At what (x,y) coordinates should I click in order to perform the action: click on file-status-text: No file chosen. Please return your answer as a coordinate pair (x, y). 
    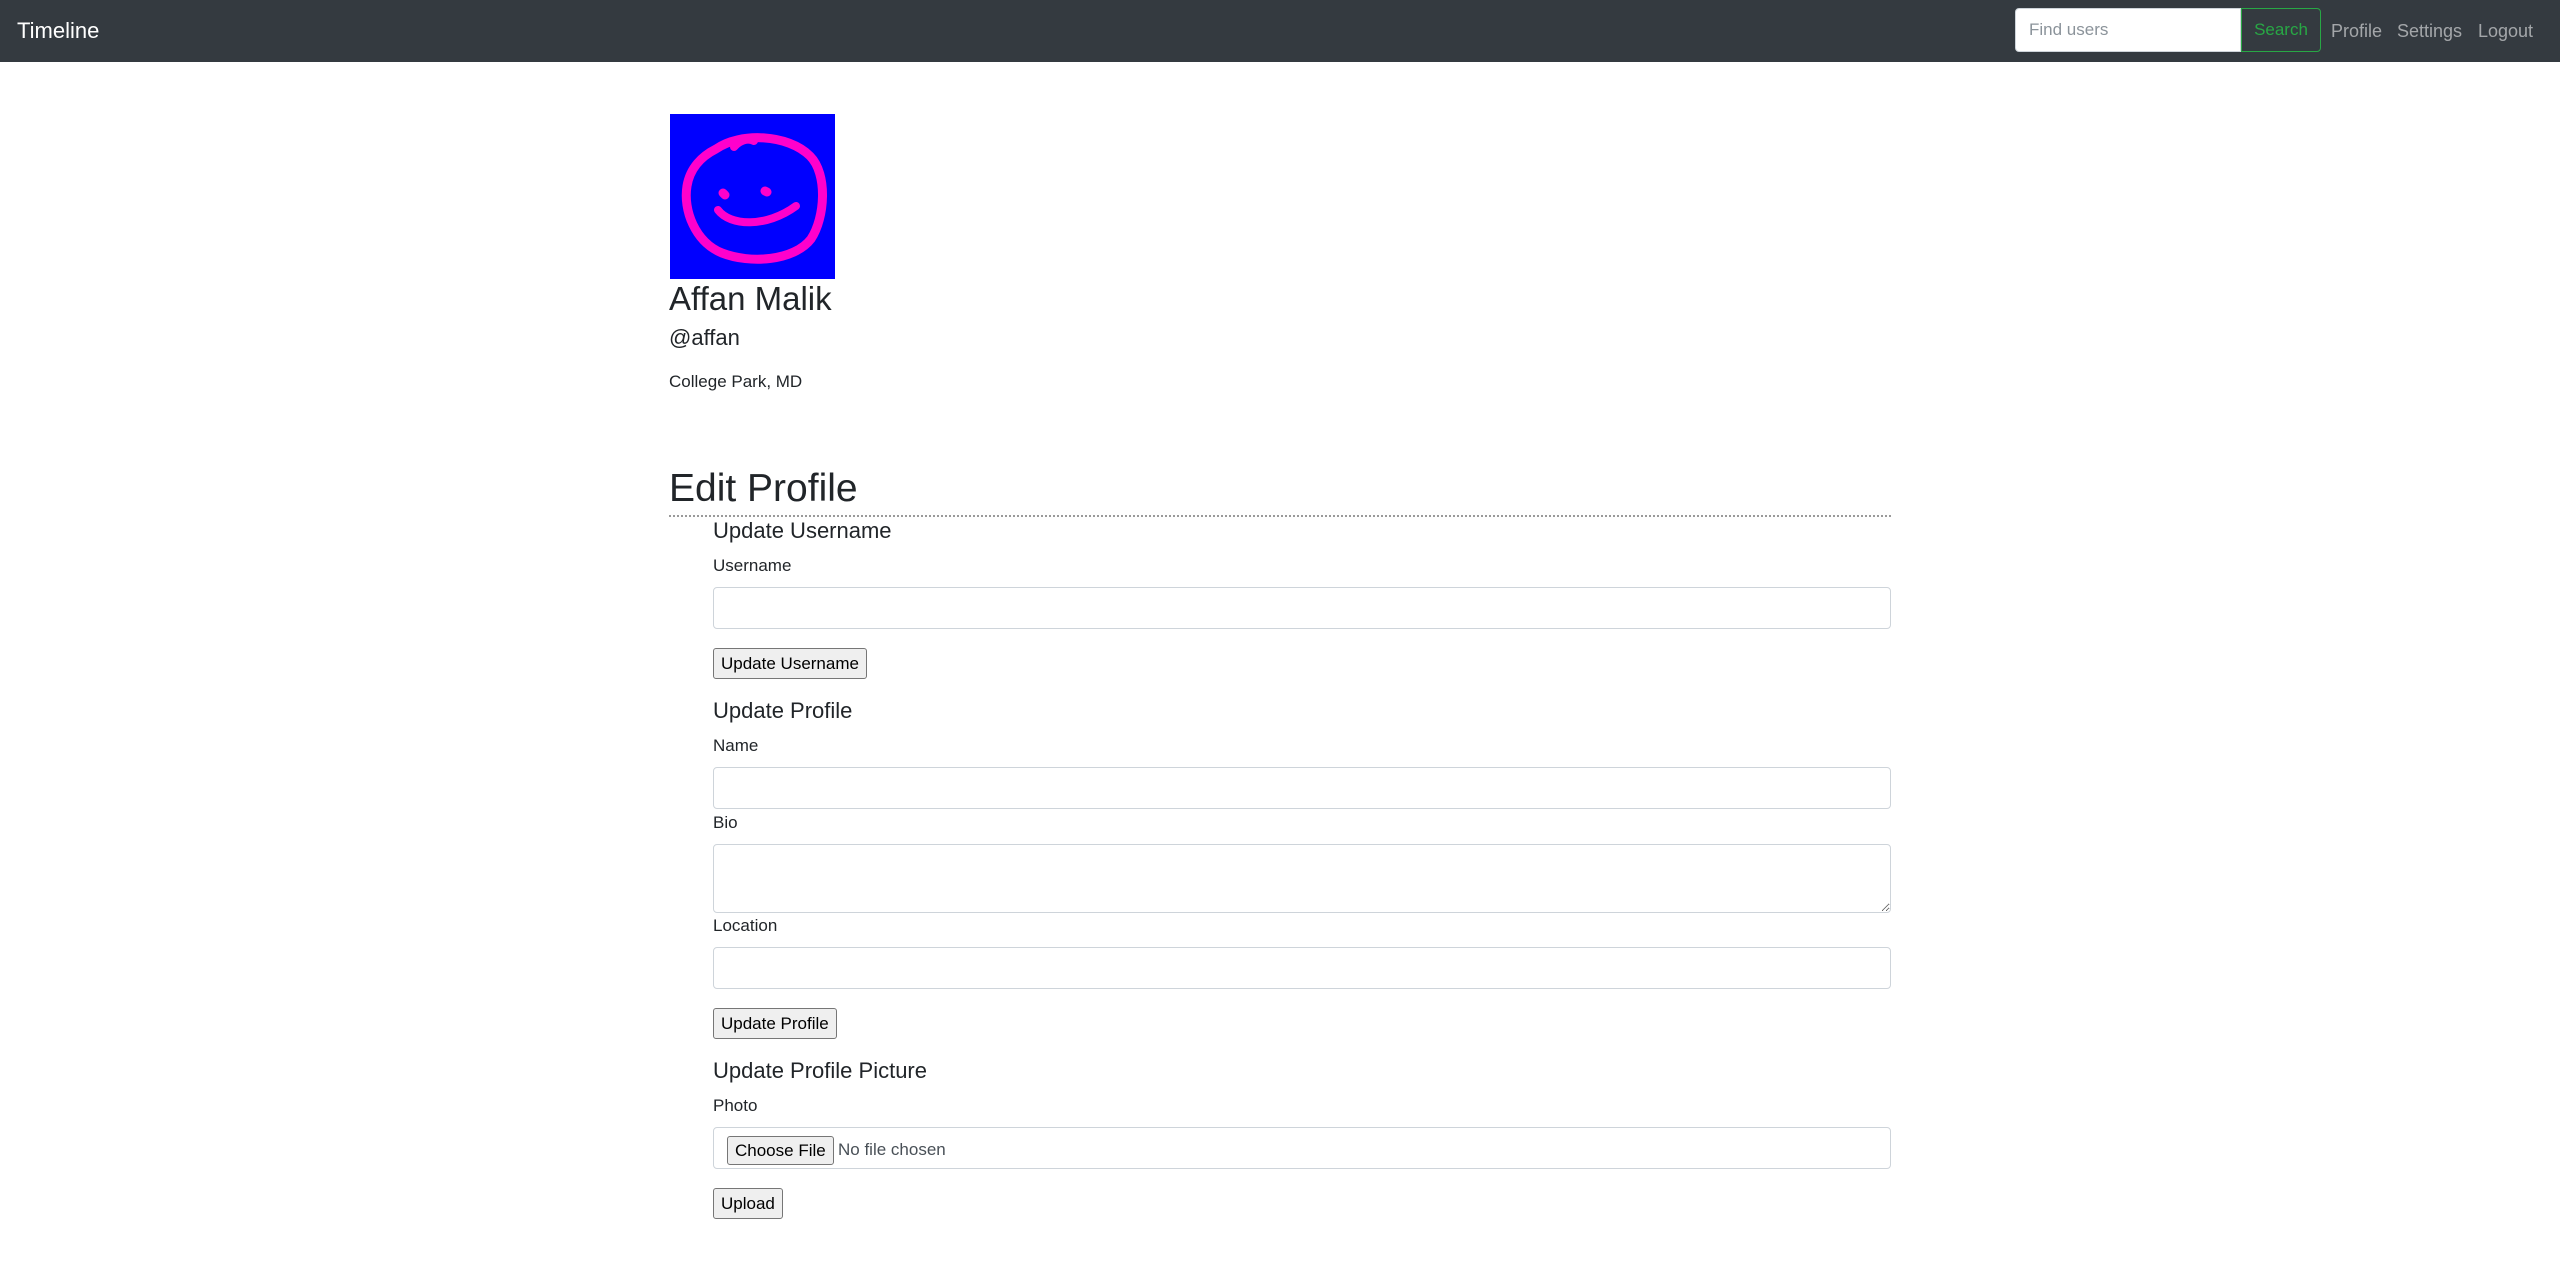
    Looking at the image, I should click on (892, 1149).